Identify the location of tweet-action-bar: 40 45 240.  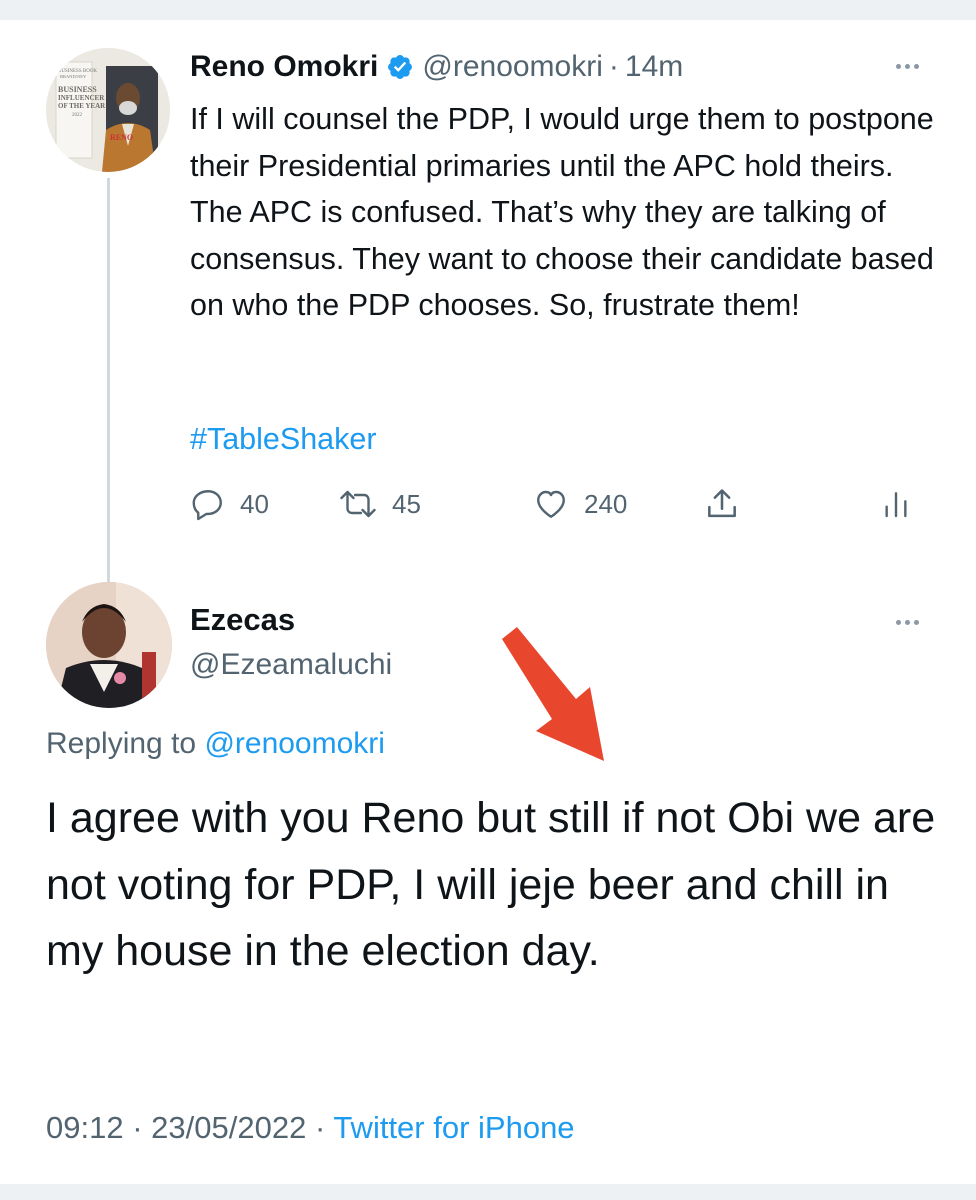
(555, 504).